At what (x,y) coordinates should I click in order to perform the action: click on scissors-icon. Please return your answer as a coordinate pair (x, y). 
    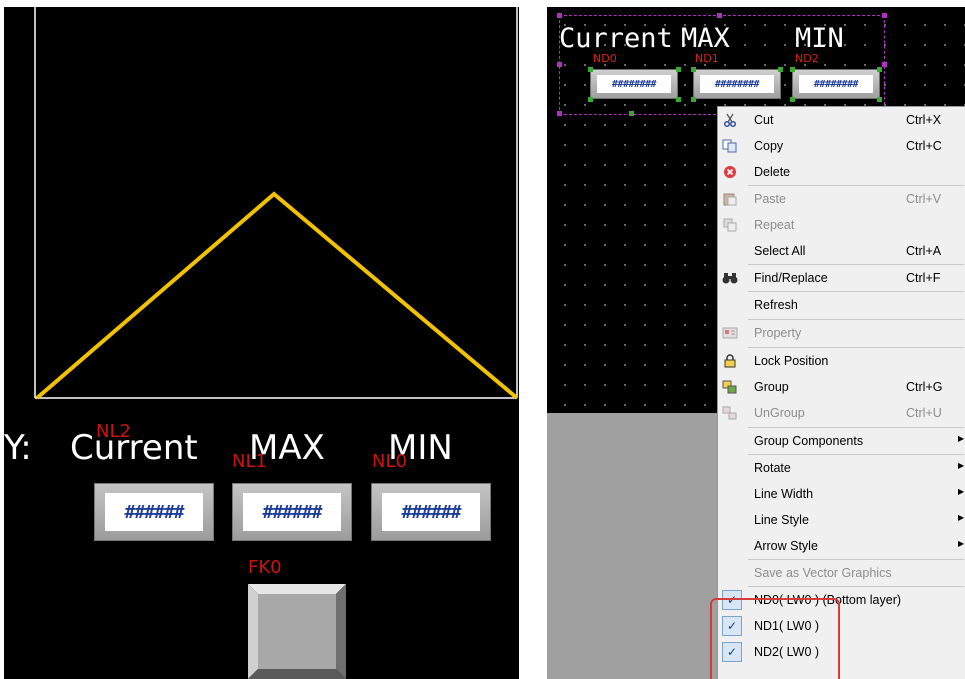
    Looking at the image, I should click on (730, 120).